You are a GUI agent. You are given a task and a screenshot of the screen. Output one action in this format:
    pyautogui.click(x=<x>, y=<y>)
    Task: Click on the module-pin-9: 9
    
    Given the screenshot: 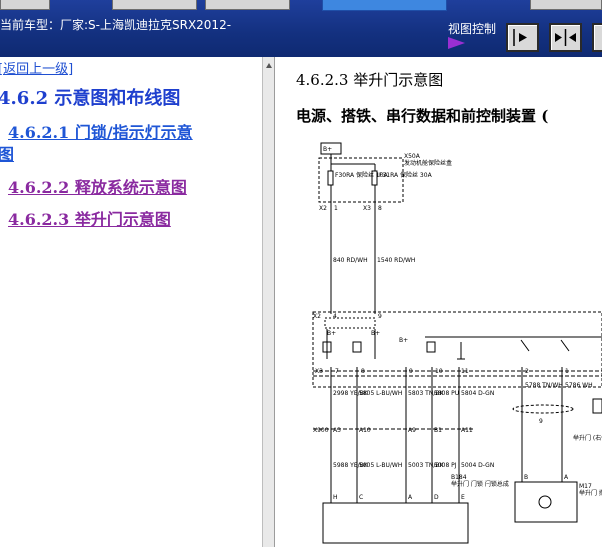 What is the action you would take?
    pyautogui.click(x=380, y=316)
    